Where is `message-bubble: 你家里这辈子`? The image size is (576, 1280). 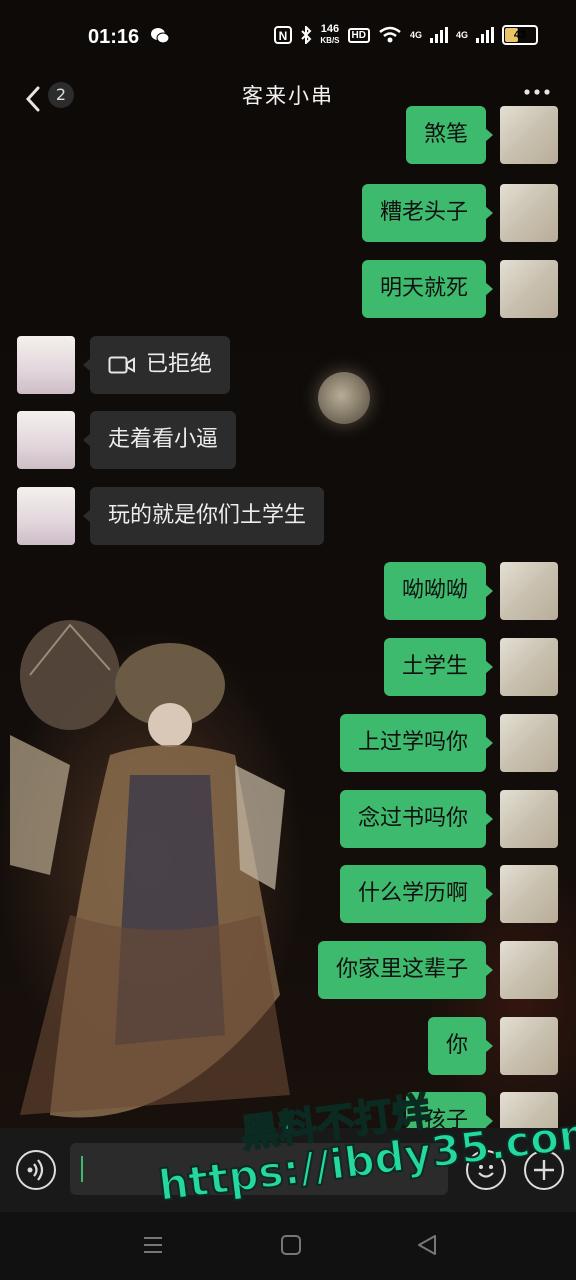 message-bubble: 你家里这辈子 is located at coordinates (405, 970).